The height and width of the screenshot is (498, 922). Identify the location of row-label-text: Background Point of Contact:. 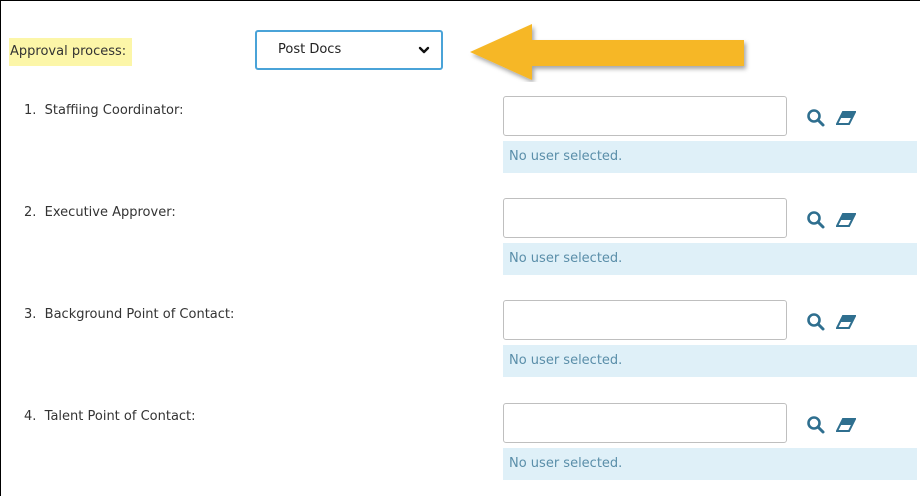
(139, 314).